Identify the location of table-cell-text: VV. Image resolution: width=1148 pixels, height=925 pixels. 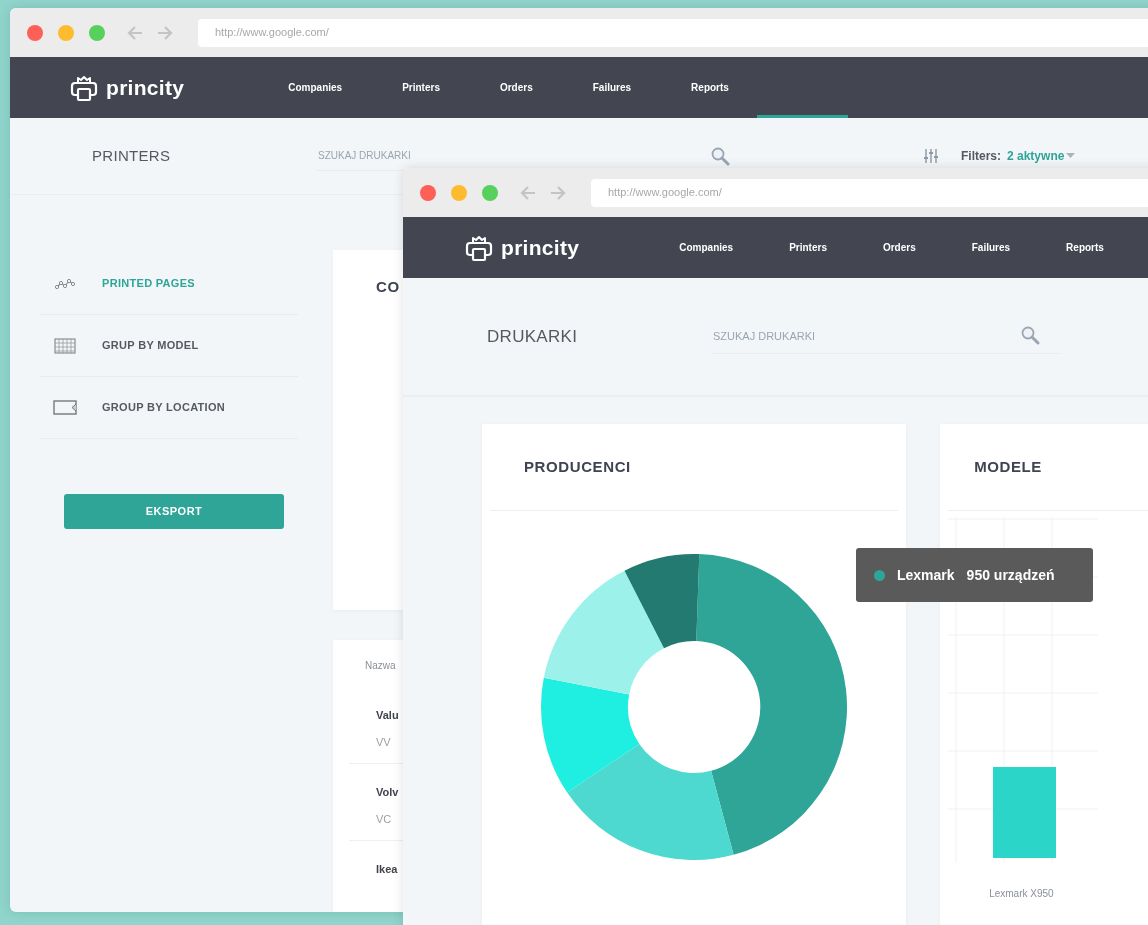
(384, 742).